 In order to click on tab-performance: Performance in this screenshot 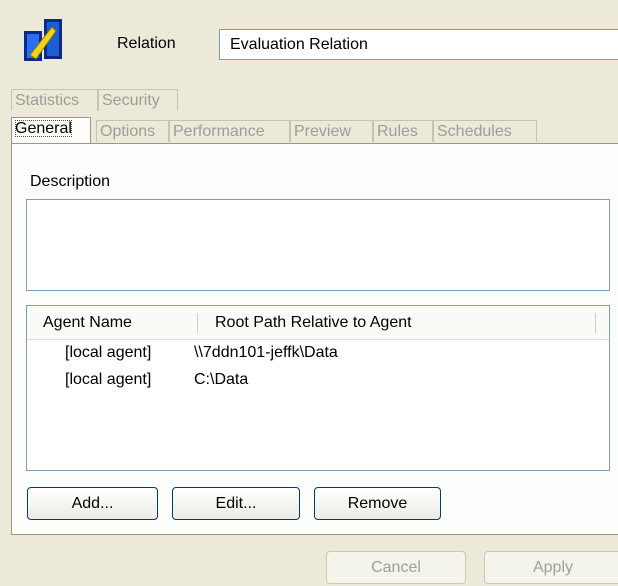, I will do `click(229, 131)`.